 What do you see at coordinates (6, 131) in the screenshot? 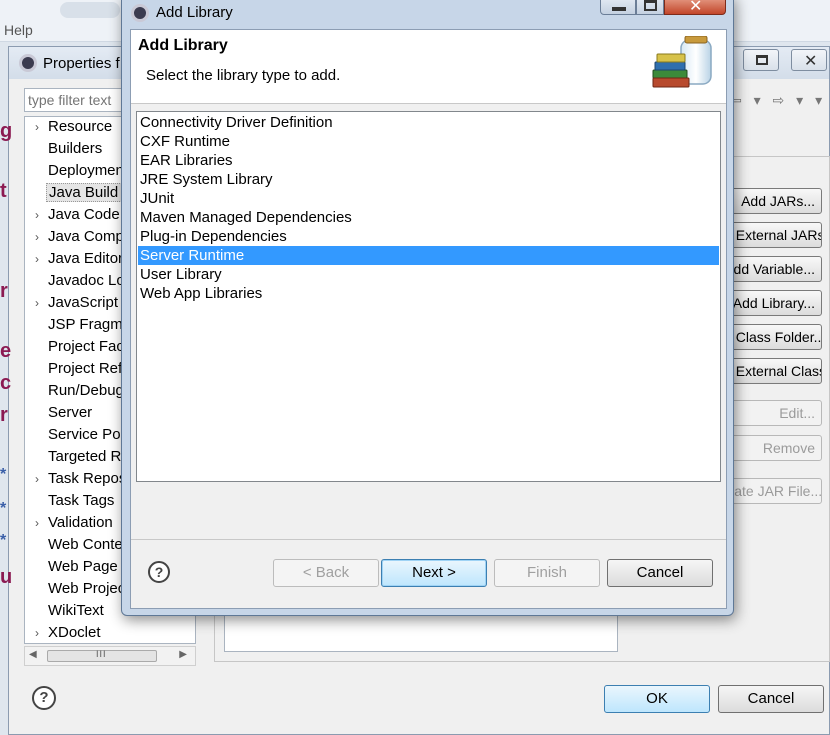
I see `edge-glyph: g` at bounding box center [6, 131].